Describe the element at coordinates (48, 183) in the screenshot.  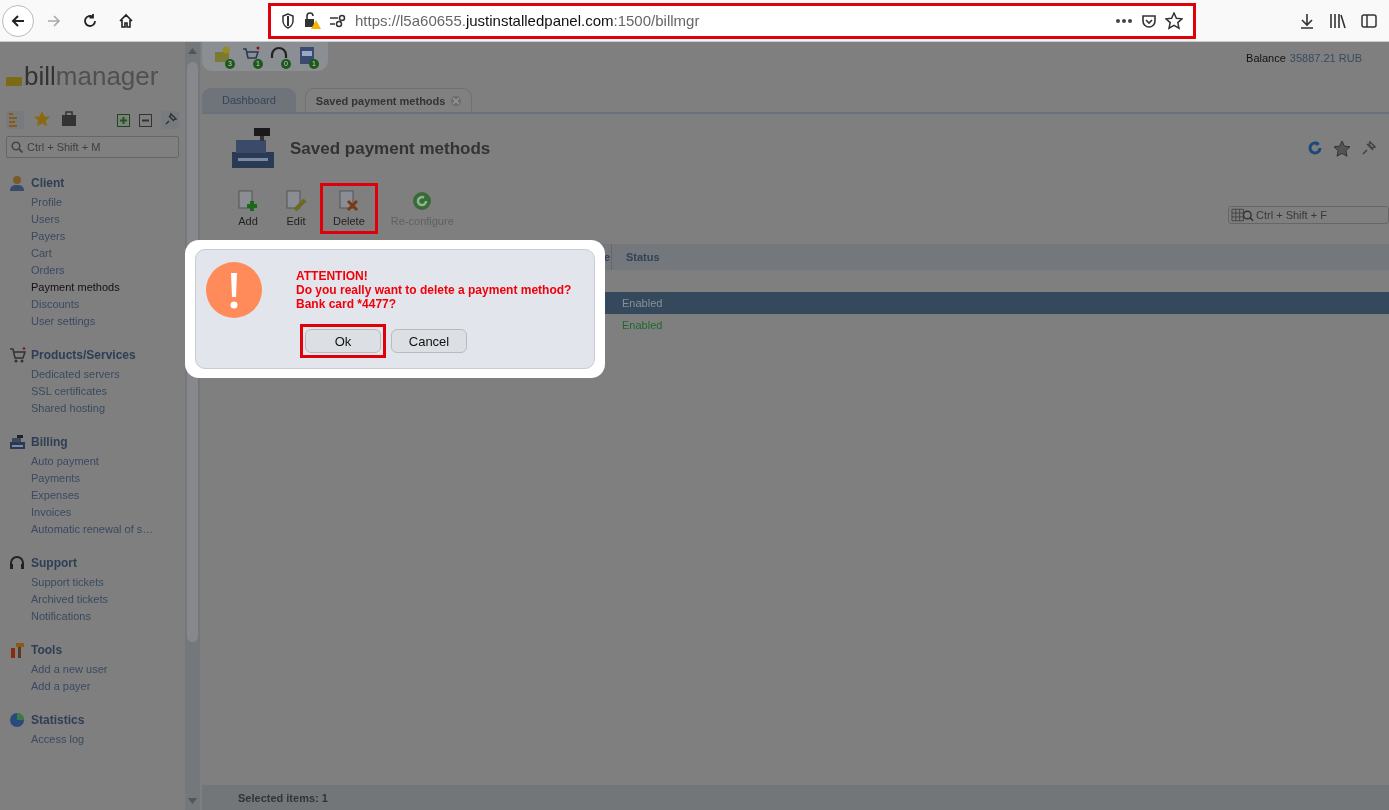
I see `section-heading: Client` at that location.